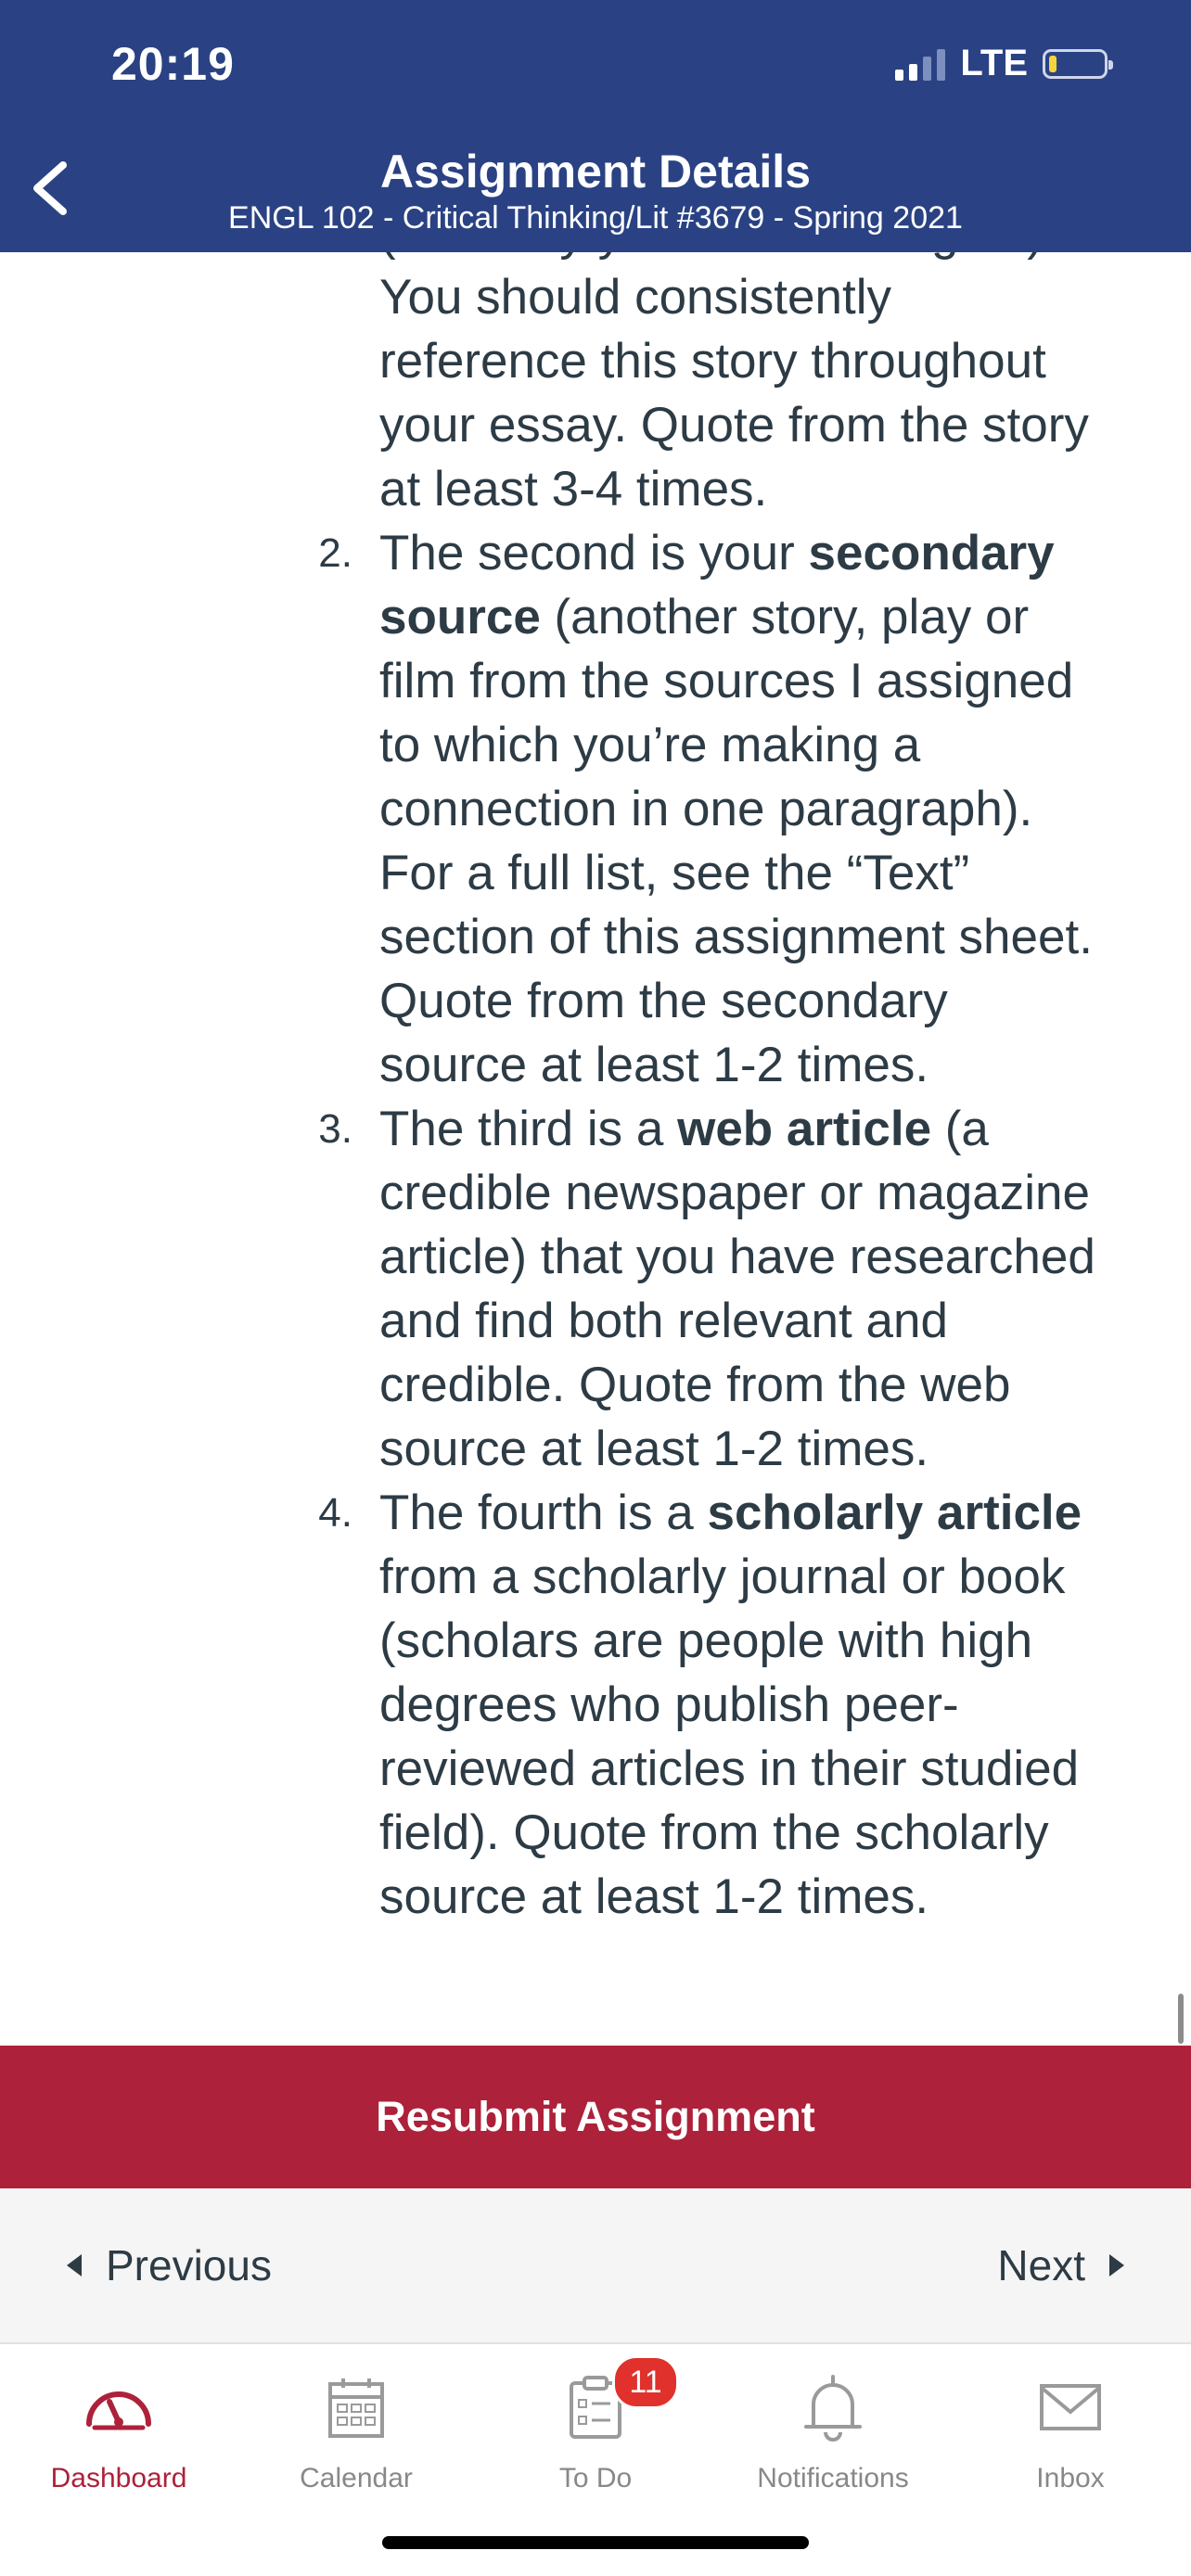  I want to click on tab-label: To Do, so click(595, 2478).